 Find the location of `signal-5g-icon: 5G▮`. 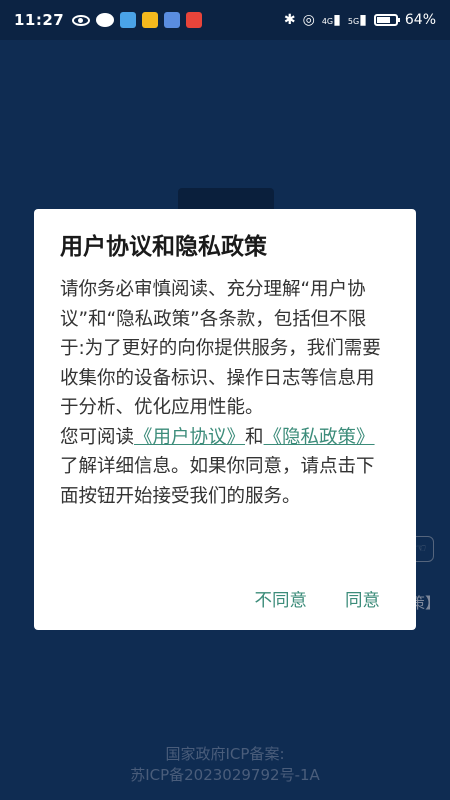

signal-5g-icon: 5G▮ is located at coordinates (357, 20).